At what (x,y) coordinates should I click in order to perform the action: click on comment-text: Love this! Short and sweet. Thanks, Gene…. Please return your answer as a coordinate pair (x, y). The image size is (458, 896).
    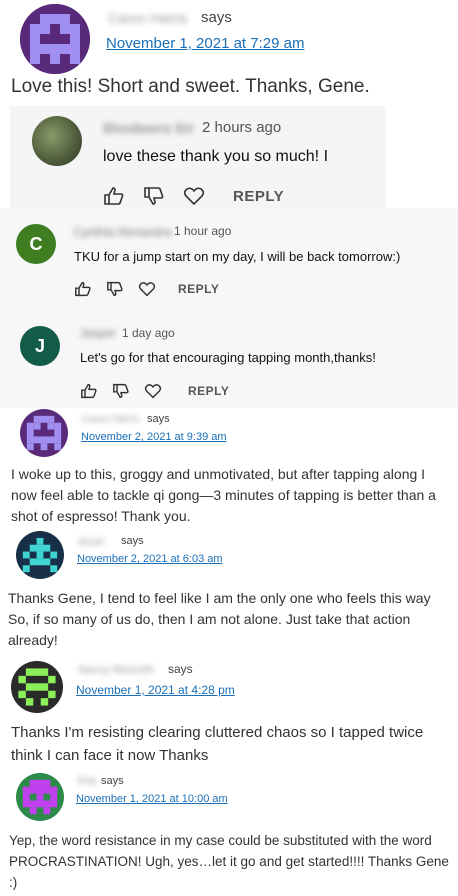
    Looking at the image, I should click on (190, 86).